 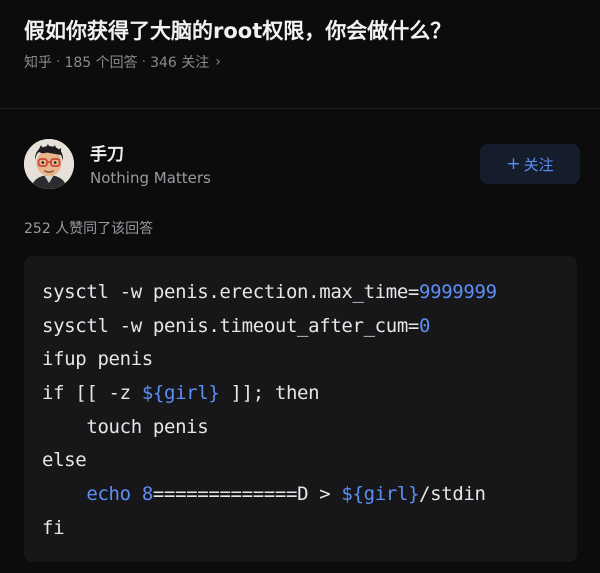 I want to click on agree-count: 252 人赞同了该回答, so click(x=89, y=229).